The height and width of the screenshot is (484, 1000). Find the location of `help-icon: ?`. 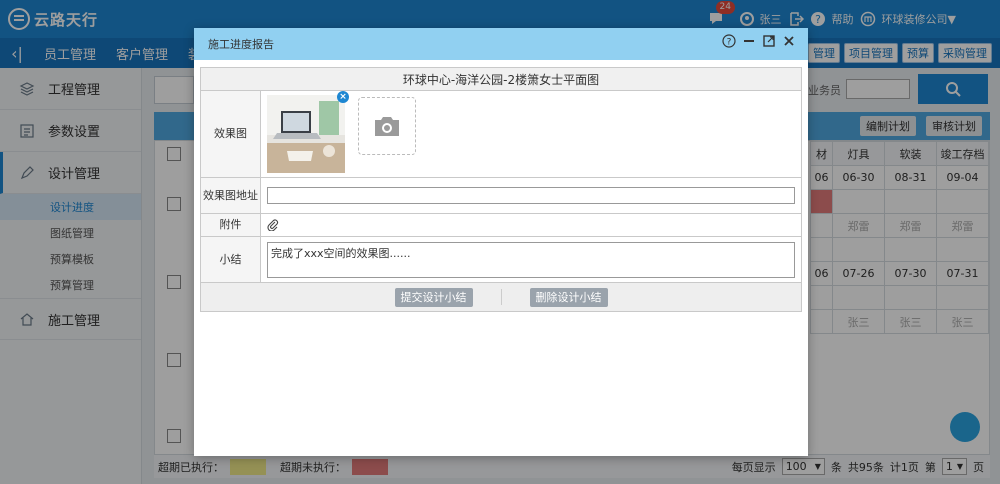

help-icon: ? is located at coordinates (729, 41).